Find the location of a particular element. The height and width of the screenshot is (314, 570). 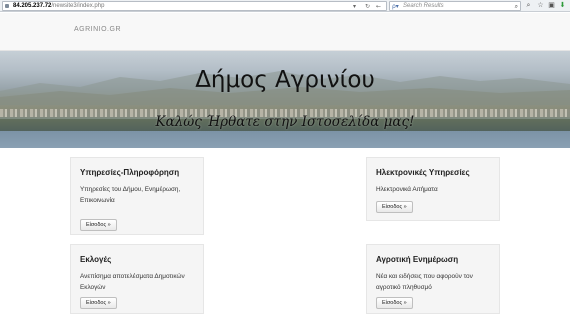

download-icon: ⬇ is located at coordinates (562, 5).